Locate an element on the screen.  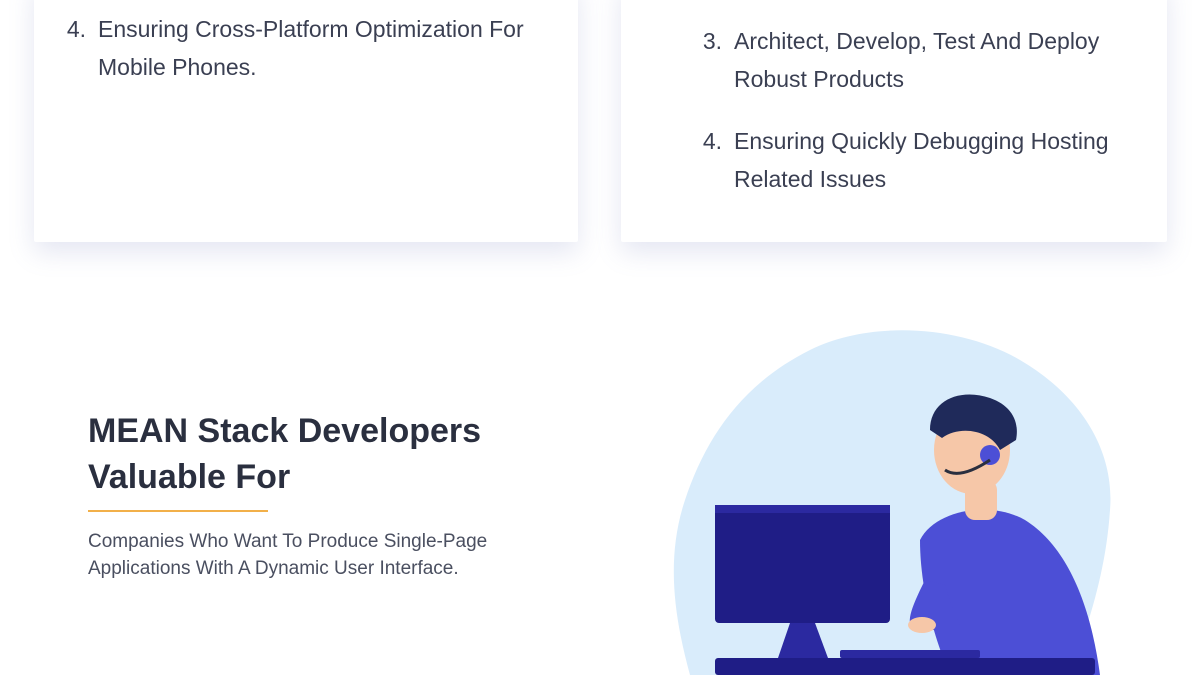
heading-underline is located at coordinates (178, 511).